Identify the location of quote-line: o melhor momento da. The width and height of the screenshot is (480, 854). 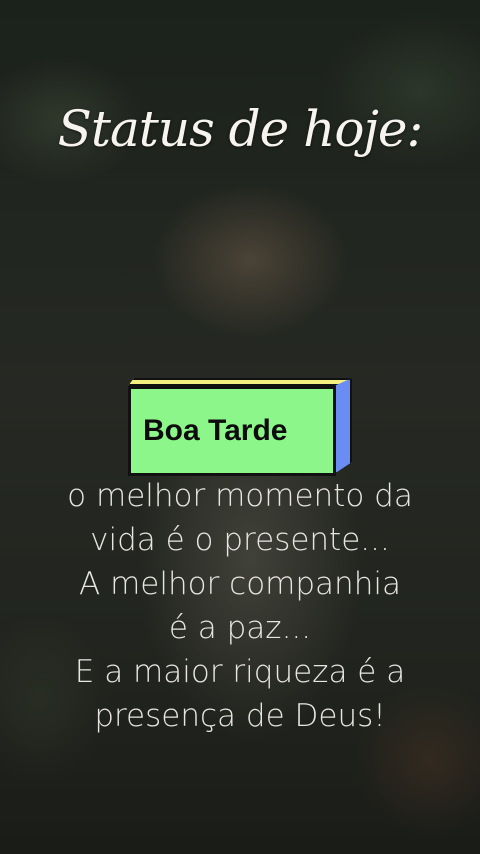
(240, 496).